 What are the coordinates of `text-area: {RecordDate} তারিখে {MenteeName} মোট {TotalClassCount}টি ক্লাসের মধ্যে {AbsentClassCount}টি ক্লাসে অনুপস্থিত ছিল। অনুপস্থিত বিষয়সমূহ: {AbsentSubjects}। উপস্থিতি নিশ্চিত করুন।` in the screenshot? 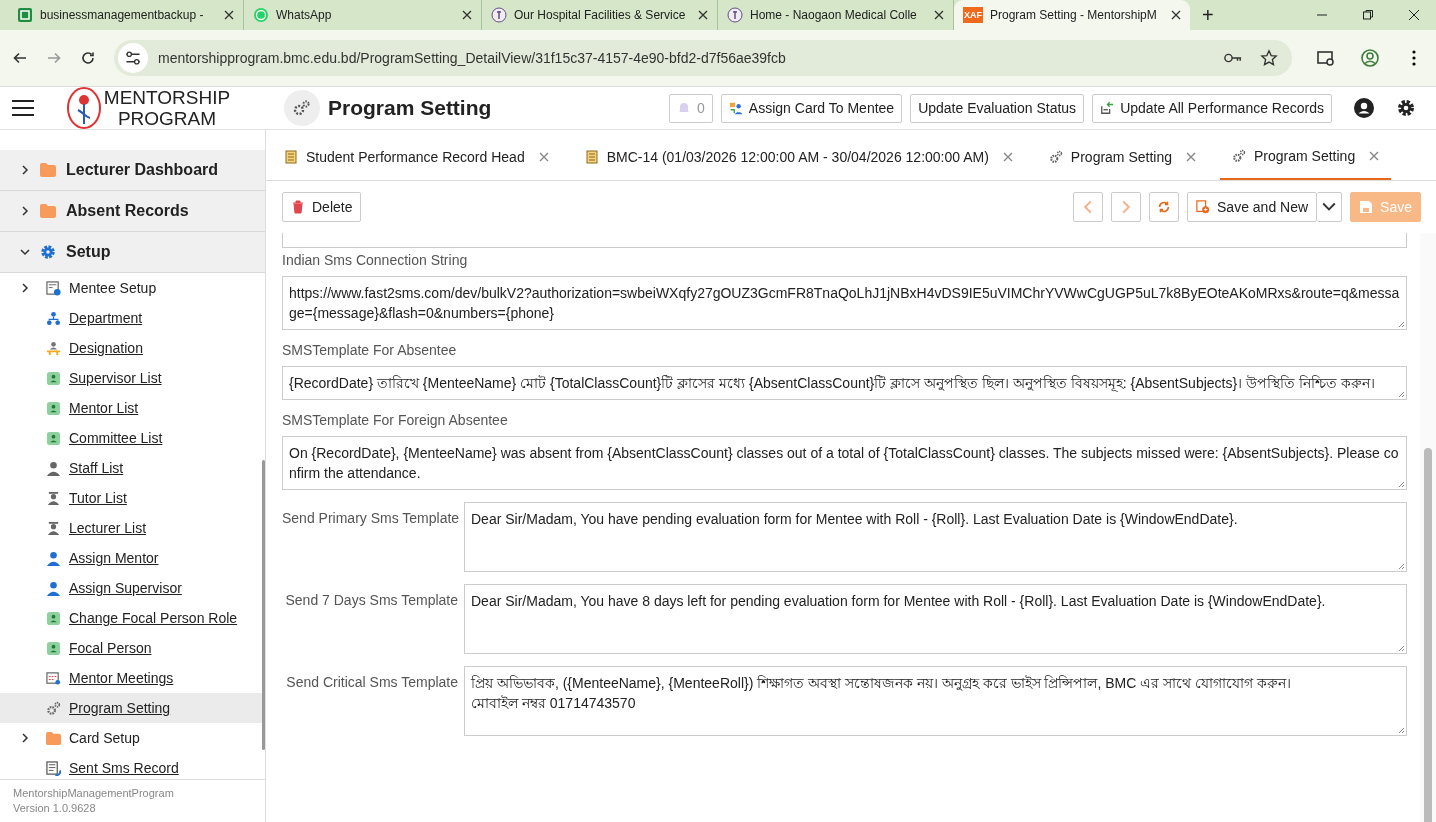 It's located at (844, 383).